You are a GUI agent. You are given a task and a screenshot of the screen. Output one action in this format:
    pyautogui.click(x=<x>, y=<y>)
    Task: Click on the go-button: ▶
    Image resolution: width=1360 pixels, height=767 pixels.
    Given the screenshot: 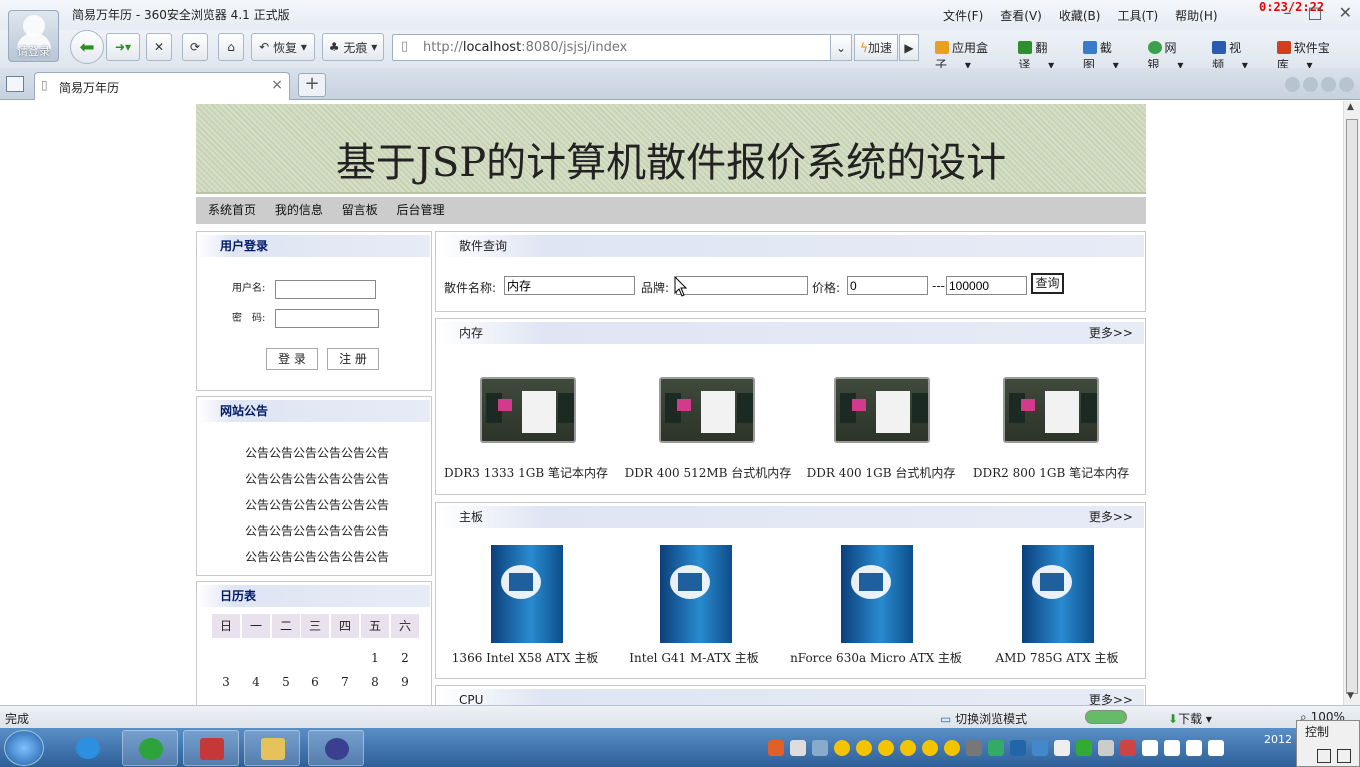 What is the action you would take?
    pyautogui.click(x=909, y=47)
    